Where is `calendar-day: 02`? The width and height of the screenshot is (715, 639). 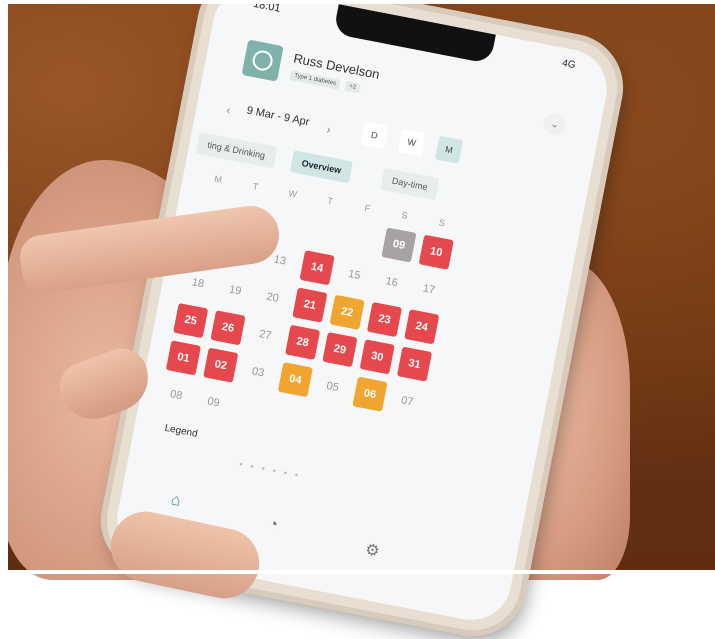 calendar-day: 02 is located at coordinates (221, 365).